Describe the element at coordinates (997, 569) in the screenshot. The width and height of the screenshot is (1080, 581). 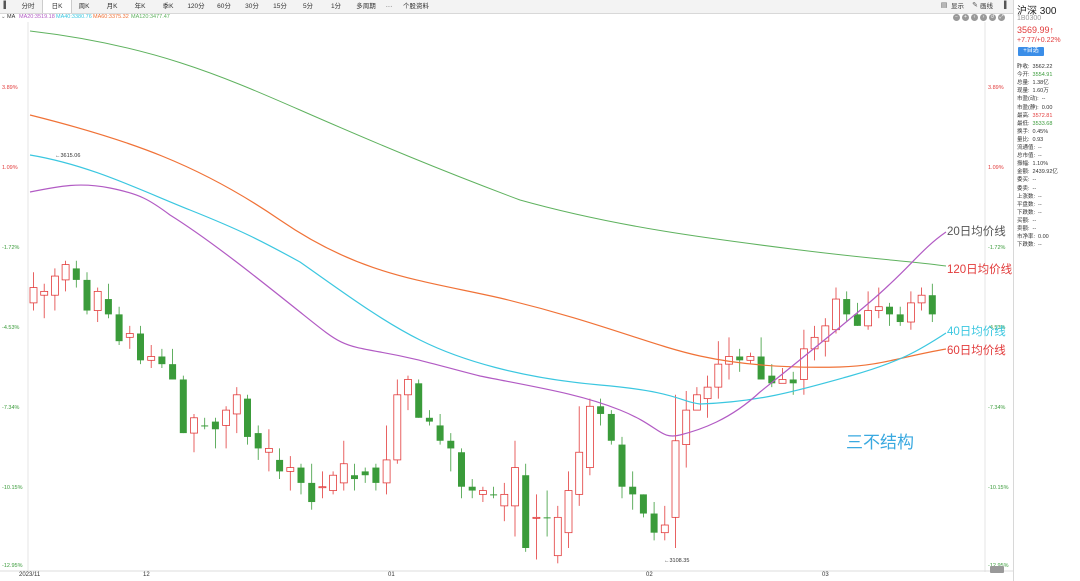
I see `scroll-right-icon` at that location.